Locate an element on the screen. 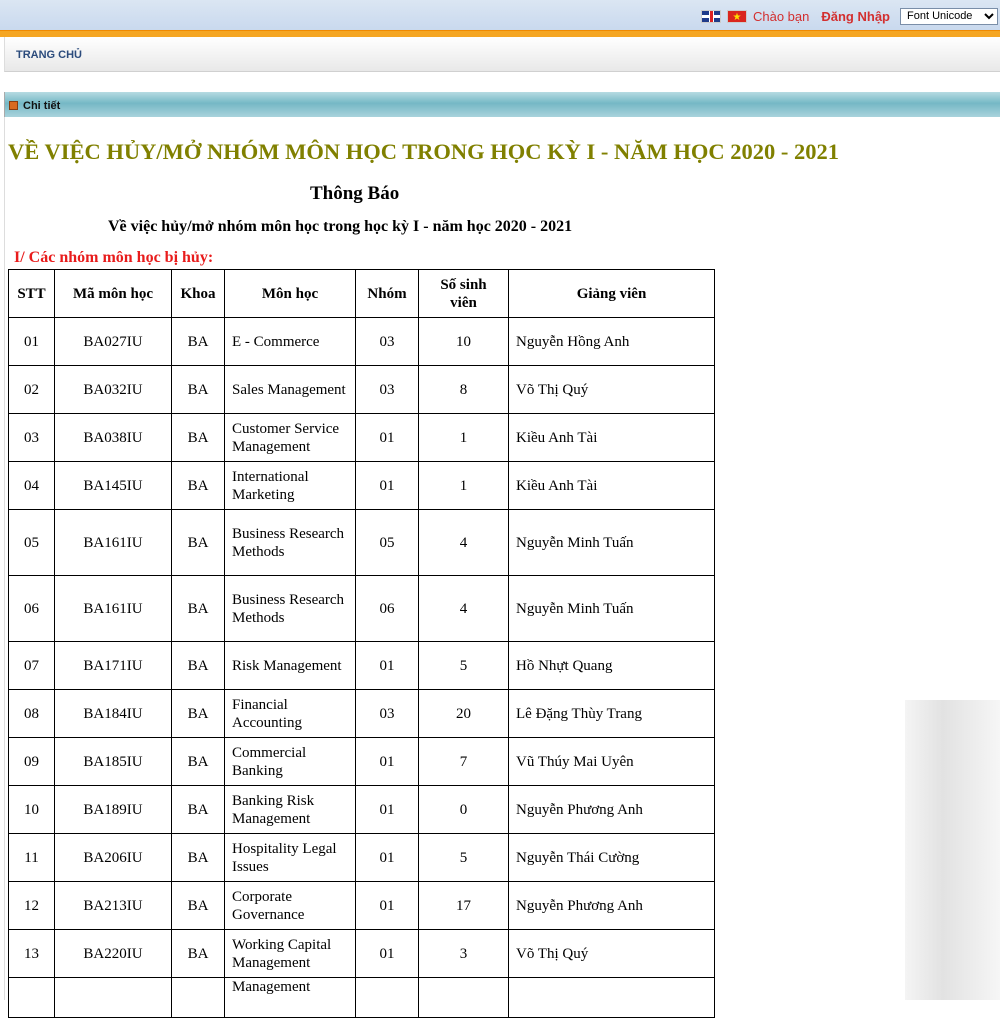 The image size is (1000, 1018). row-stt: 02 is located at coordinates (31, 389).